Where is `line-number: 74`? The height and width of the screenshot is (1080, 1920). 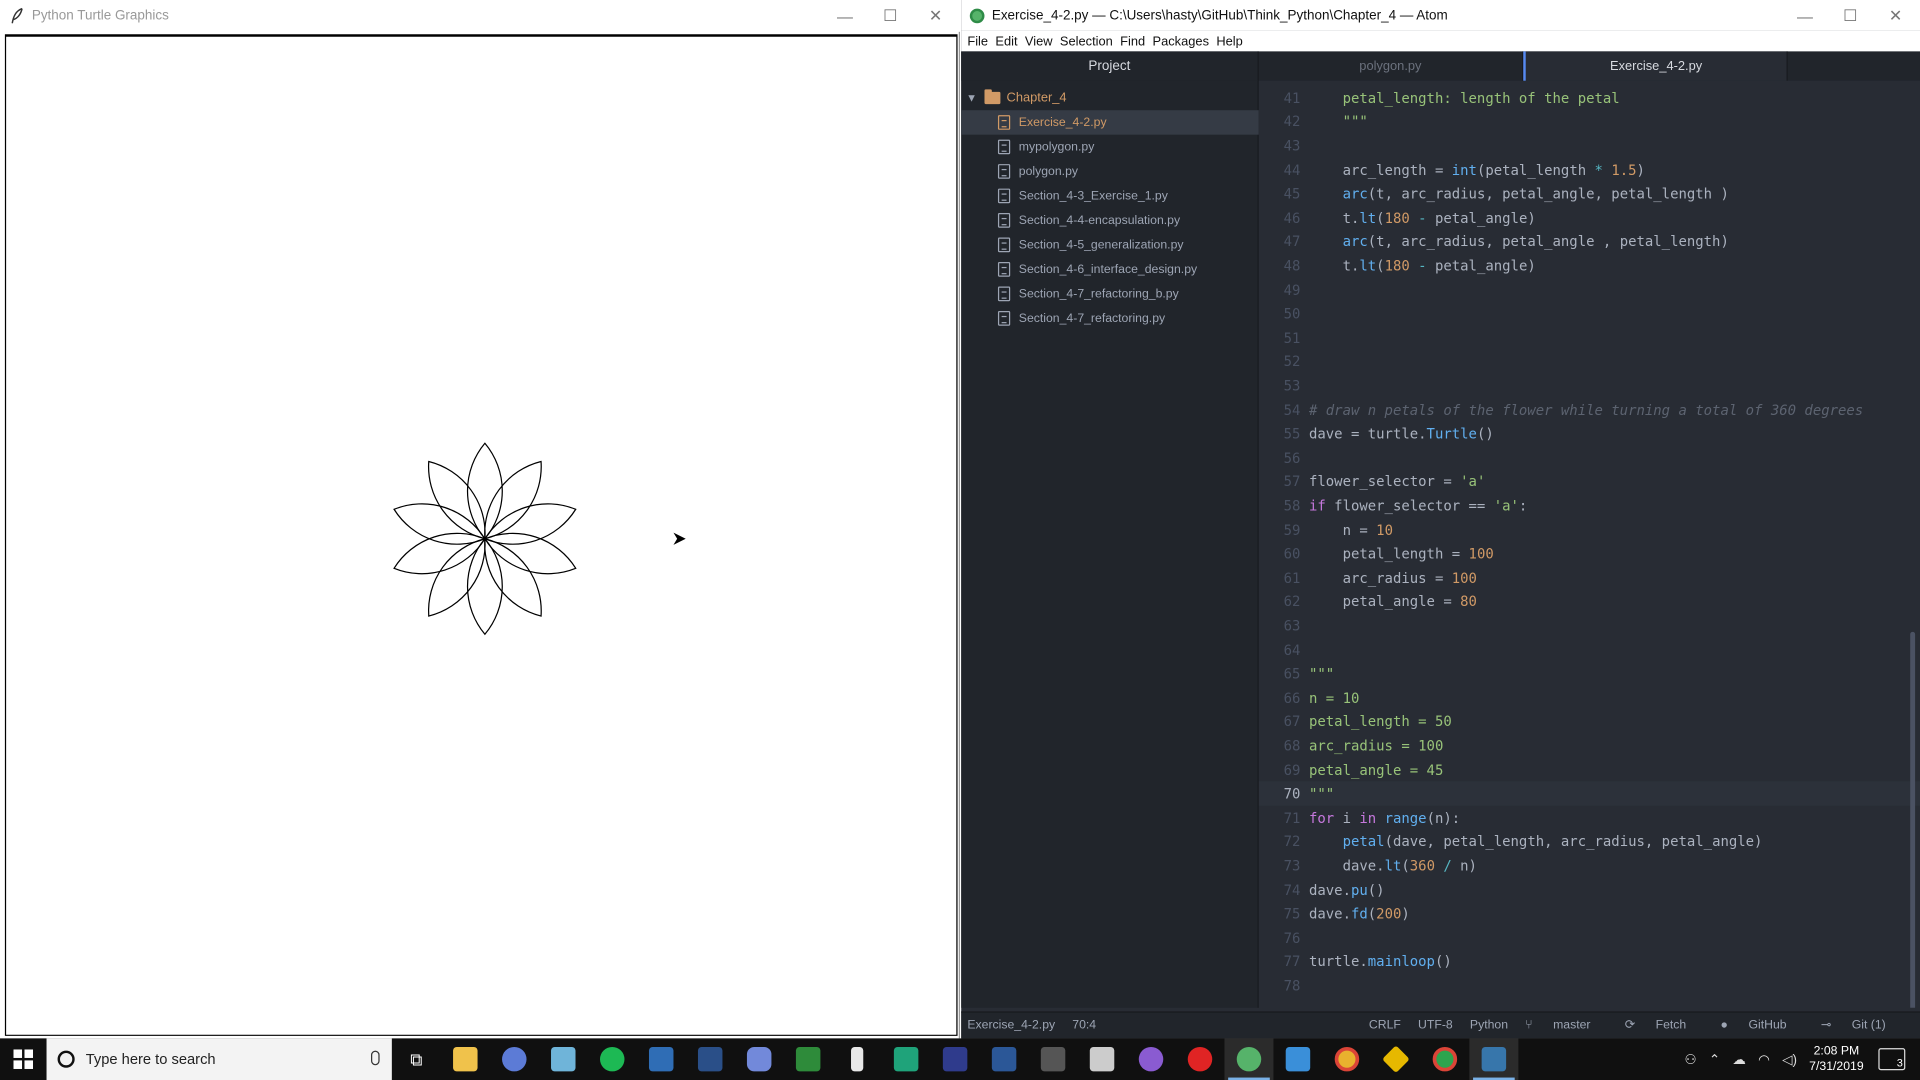
line-number: 74 is located at coordinates (1280, 889).